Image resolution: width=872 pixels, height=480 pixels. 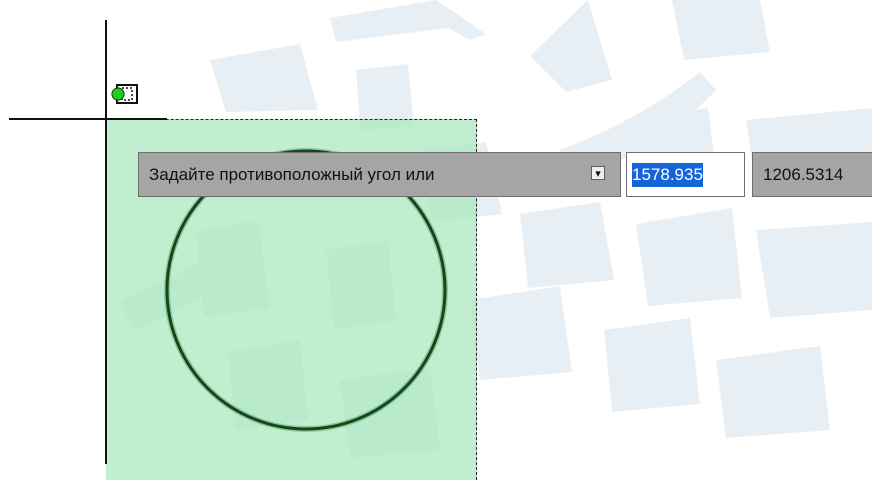 I want to click on x-coordinate-input: 1578.935, so click(x=685, y=174).